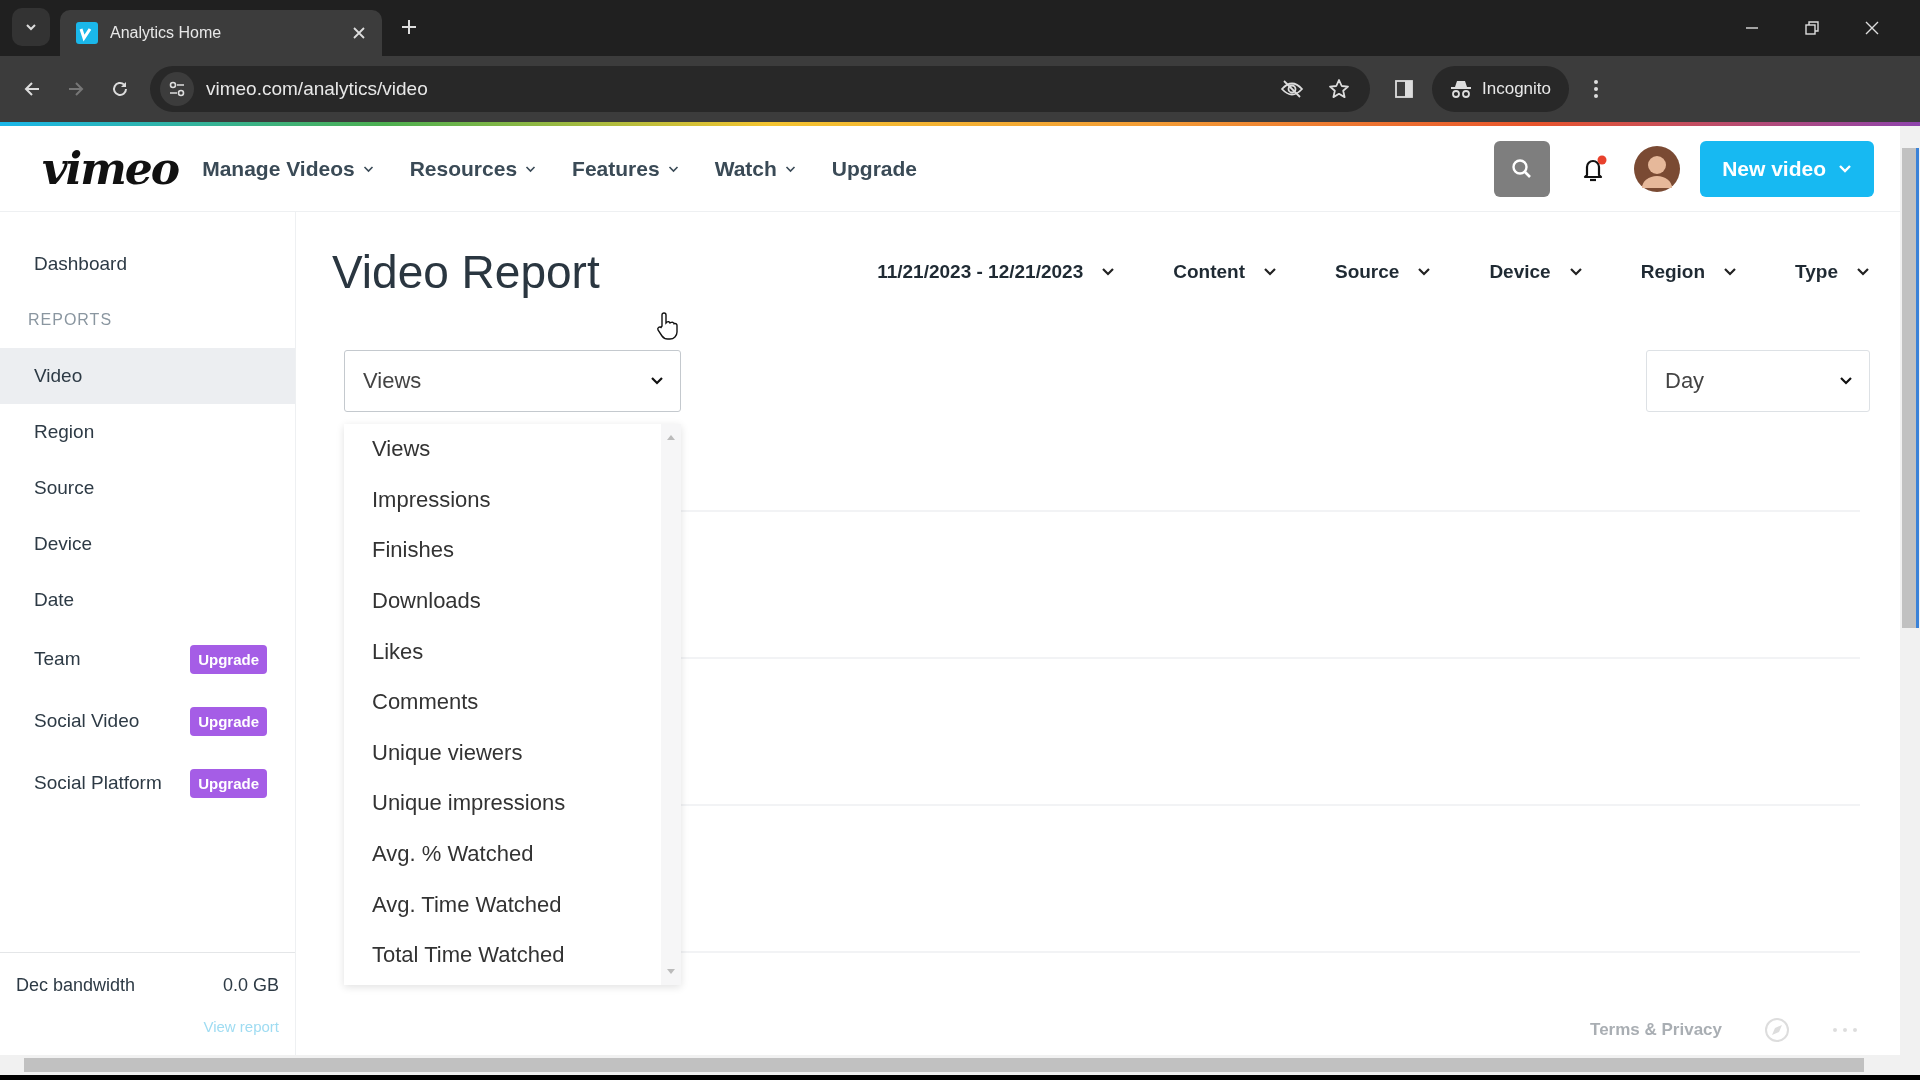  I want to click on v-logo-icon, so click(87, 33).